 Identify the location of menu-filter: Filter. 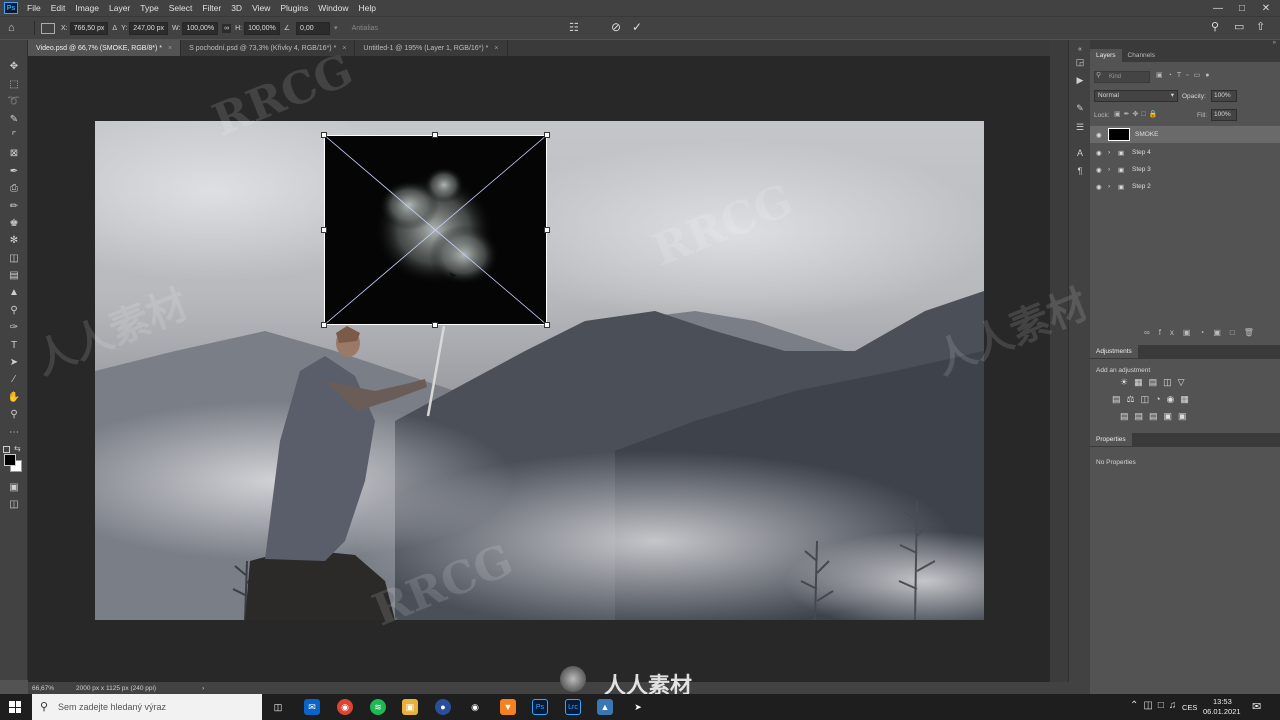
(211, 8).